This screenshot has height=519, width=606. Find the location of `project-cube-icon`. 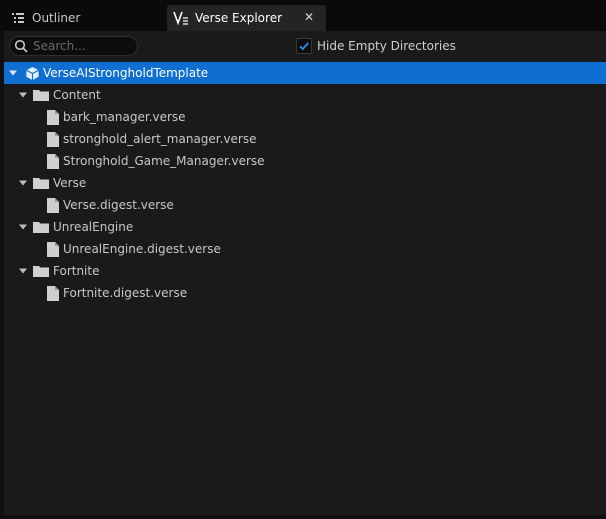

project-cube-icon is located at coordinates (32, 73).